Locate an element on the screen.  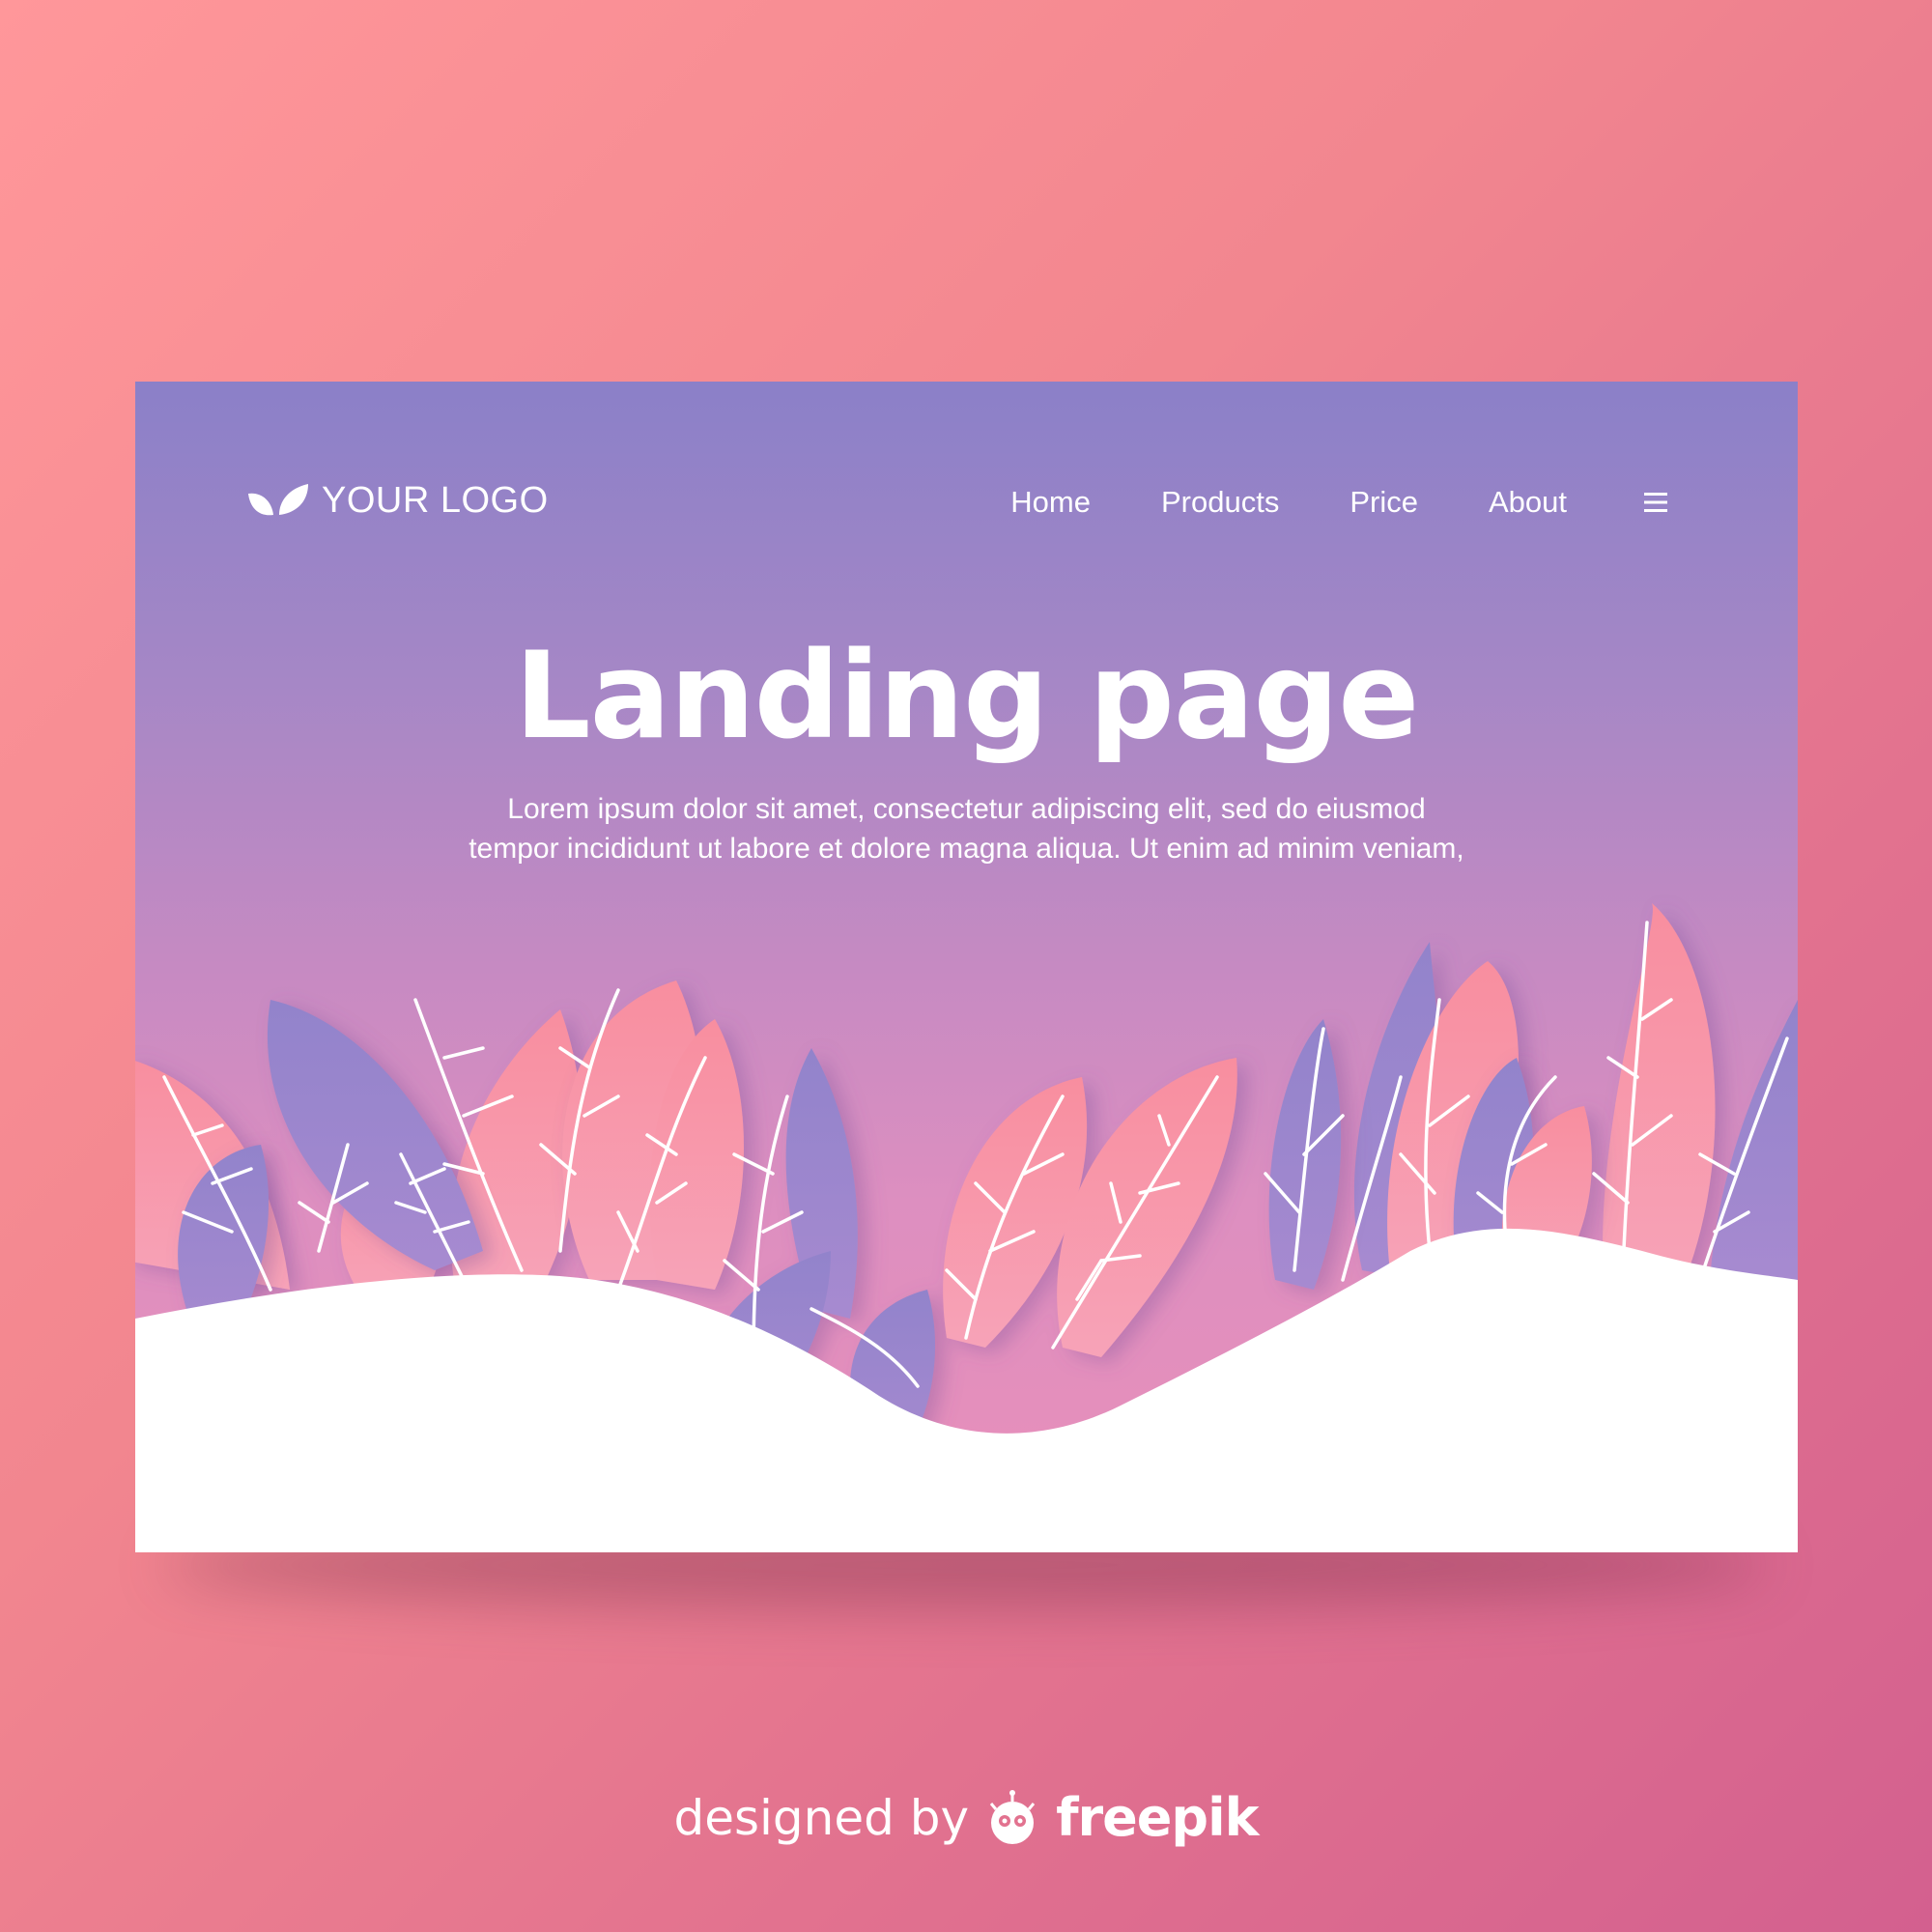
freepik-mascot-icon is located at coordinates (1012, 1816).